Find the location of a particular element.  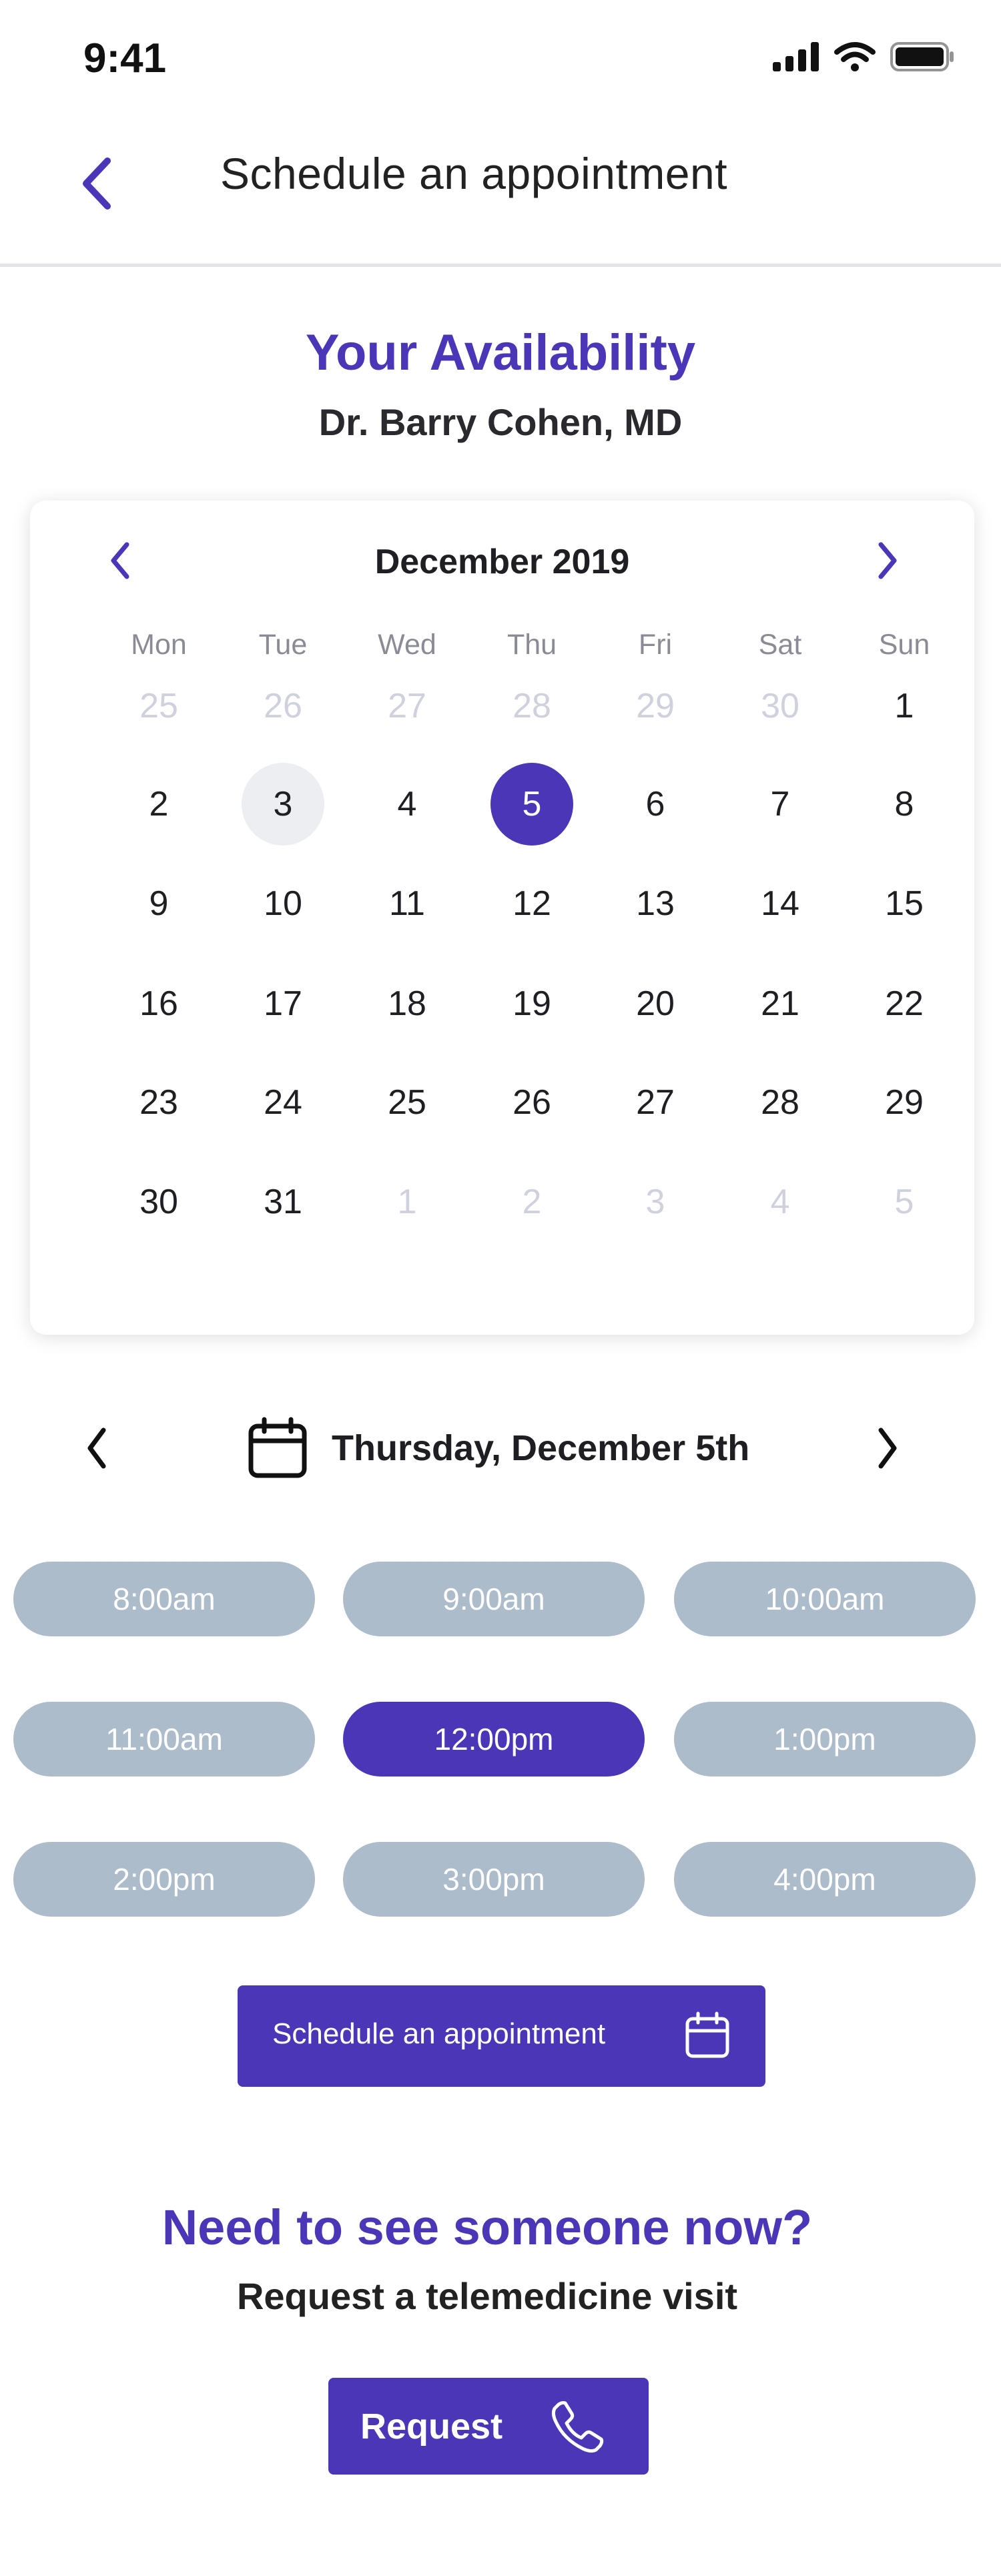

prev-day-button is located at coordinates (97, 1448).